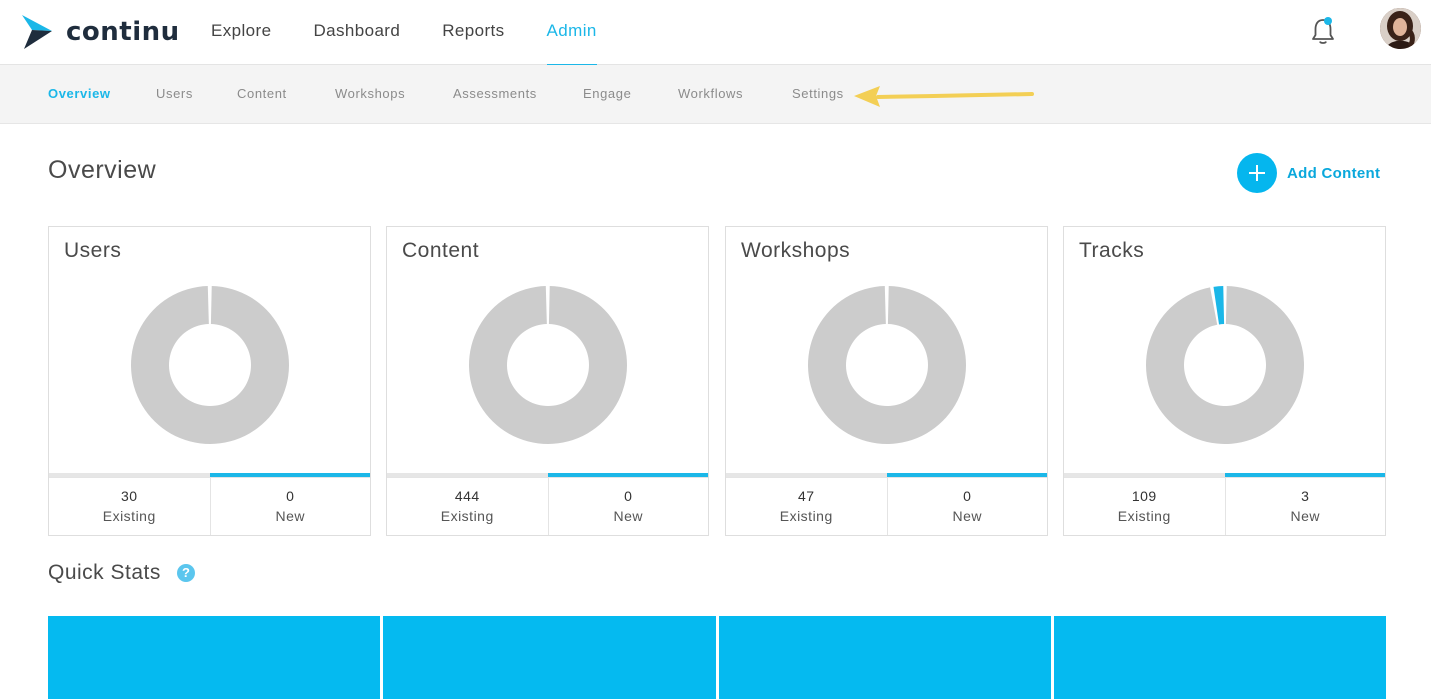 The image size is (1431, 699). What do you see at coordinates (607, 94) in the screenshot?
I see `subnav-engage: Engage` at bounding box center [607, 94].